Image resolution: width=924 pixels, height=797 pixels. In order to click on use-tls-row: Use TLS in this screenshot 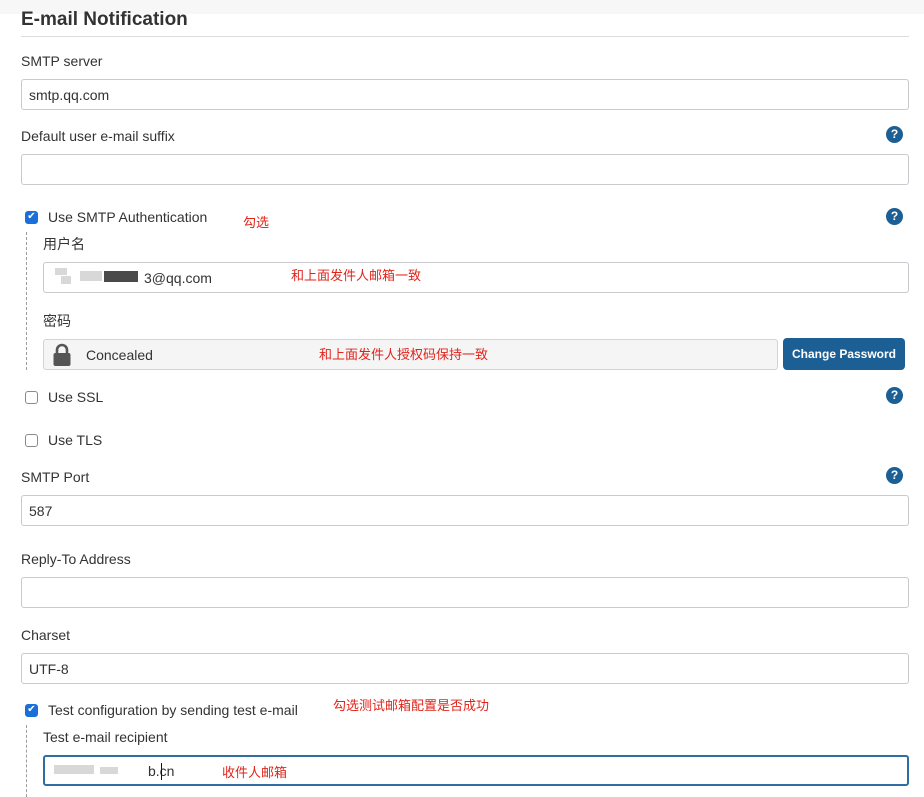, I will do `click(63, 440)`.